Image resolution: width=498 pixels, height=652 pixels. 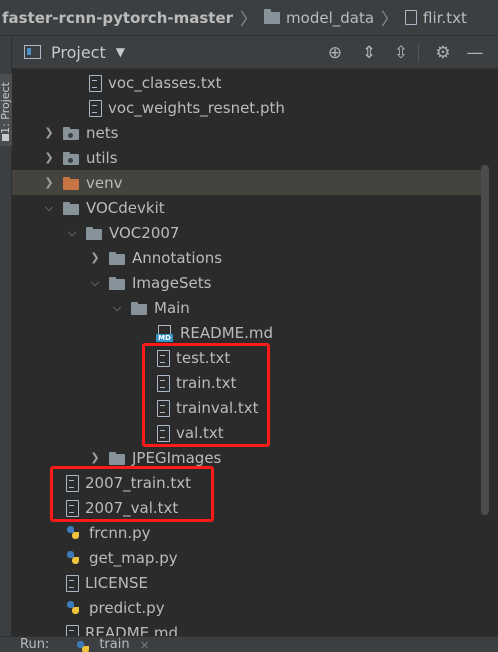 I want to click on run-config-tab: train, so click(x=114, y=644).